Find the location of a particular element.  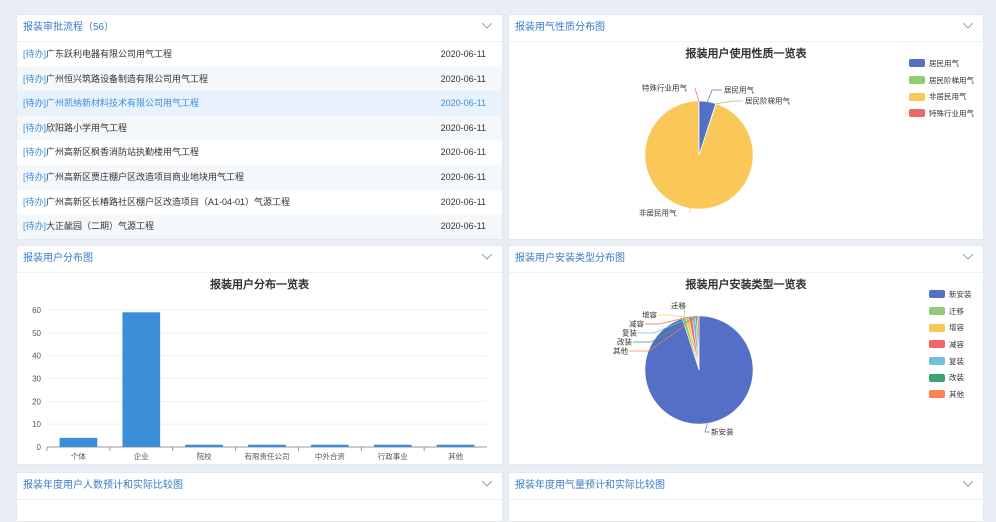

install-type-legend-label: 新安装 is located at coordinates (960, 294).